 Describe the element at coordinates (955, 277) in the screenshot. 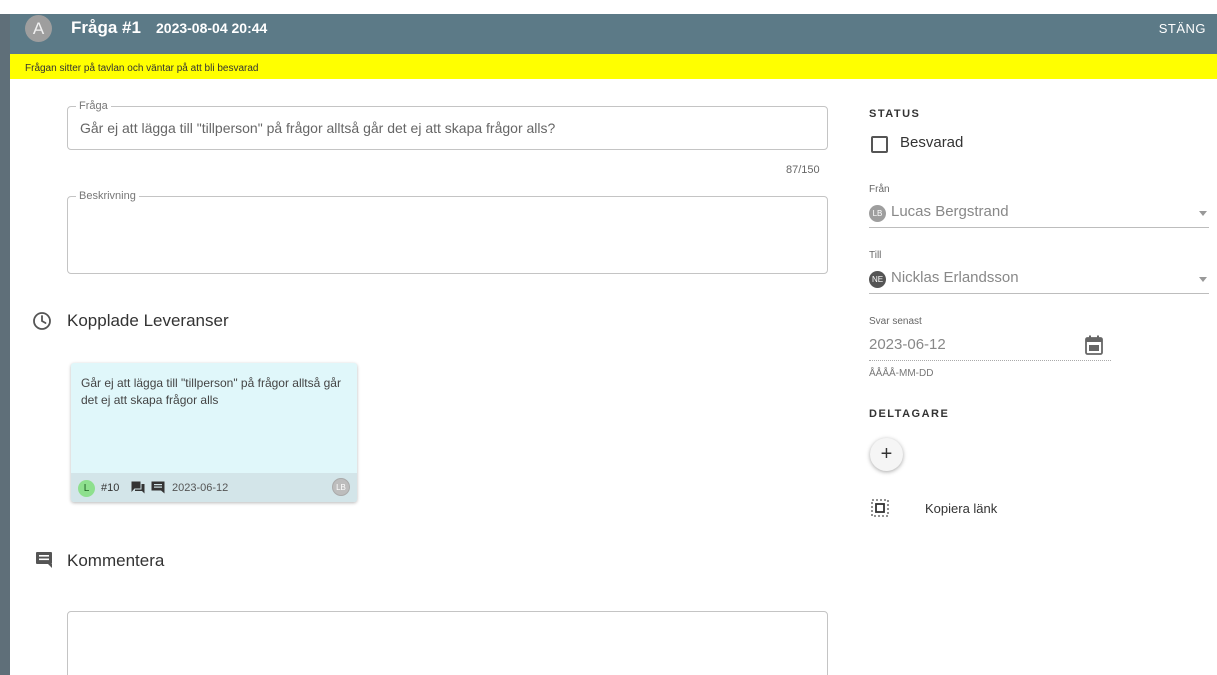

I see `to-value: Nicklas Erlandsson` at that location.